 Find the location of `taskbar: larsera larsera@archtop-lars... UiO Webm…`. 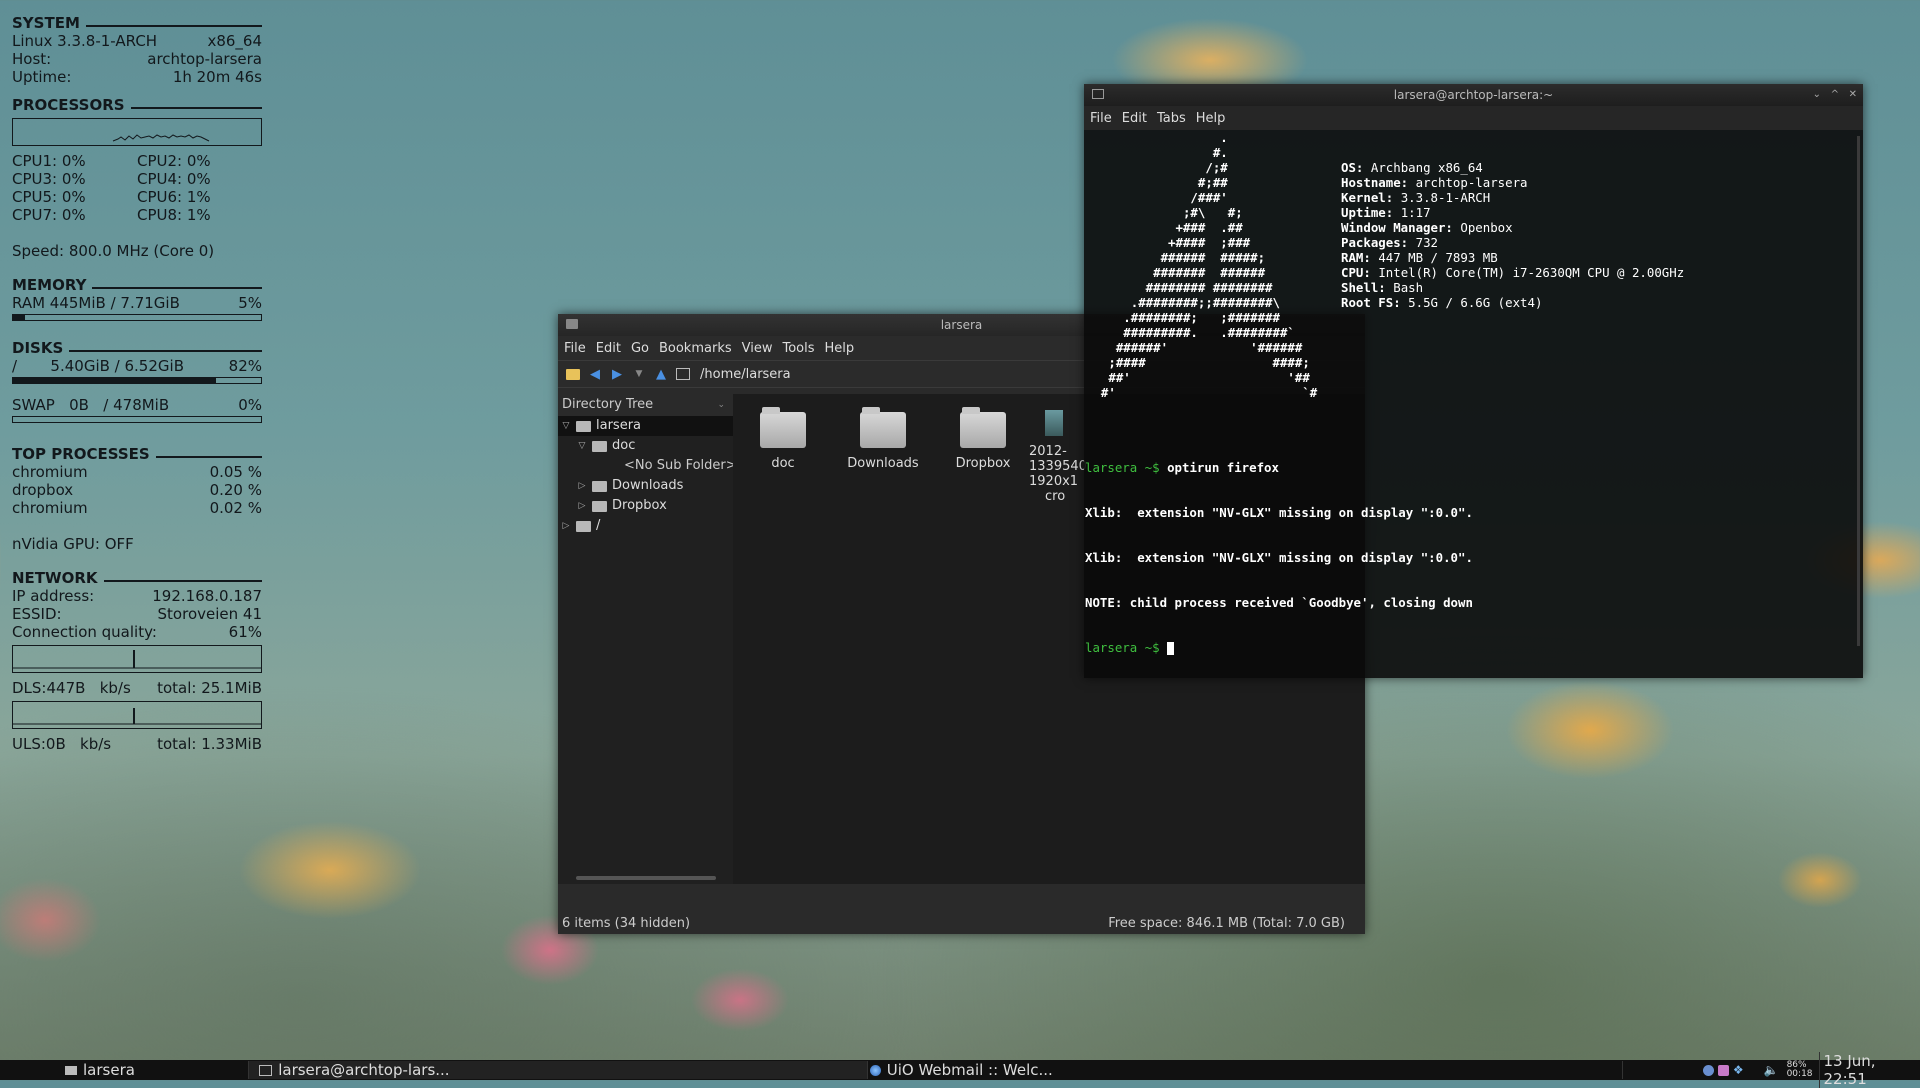

taskbar: larsera larsera@archtop-lars... UiO Webm… is located at coordinates (960, 1070).